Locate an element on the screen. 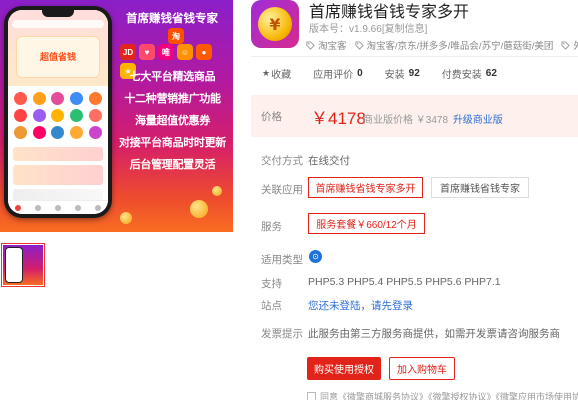 The height and width of the screenshot is (400, 578). app-icon: ¥ is located at coordinates (275, 24).